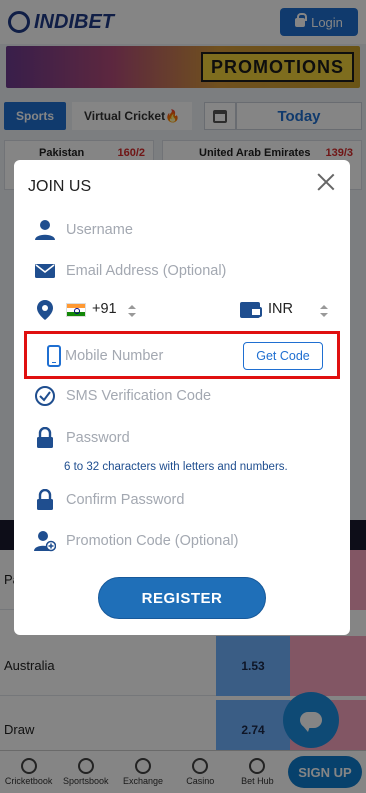  I want to click on mobile-number-input, so click(150, 356).